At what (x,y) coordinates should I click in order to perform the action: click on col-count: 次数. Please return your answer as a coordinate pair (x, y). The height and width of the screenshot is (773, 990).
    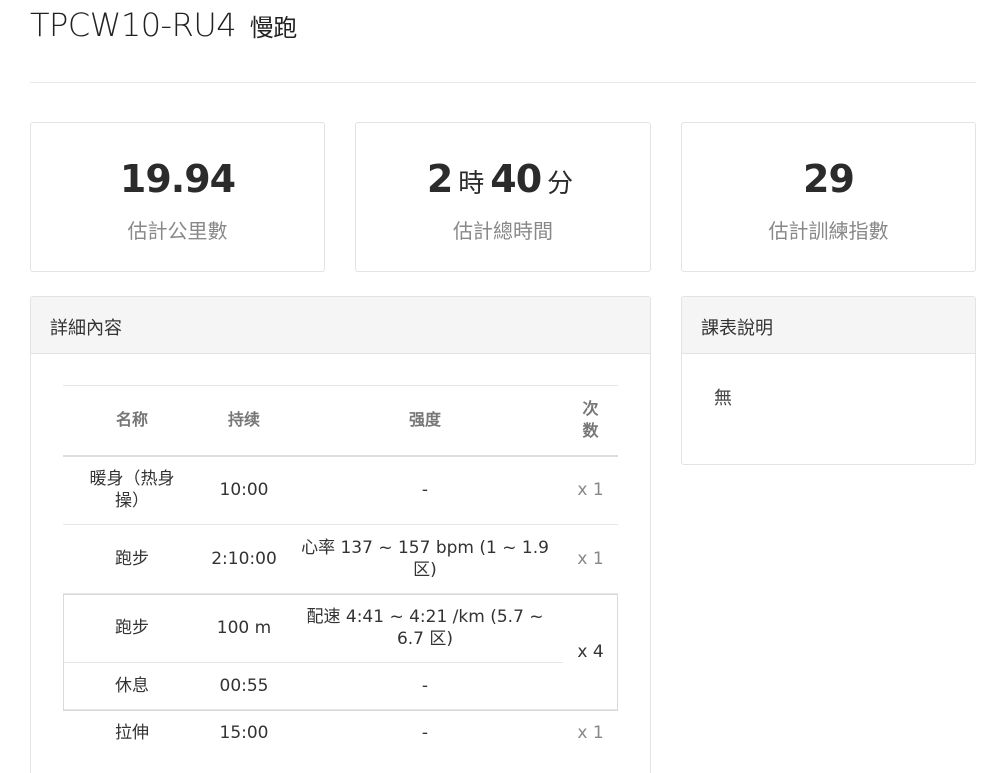
    Looking at the image, I should click on (590, 421).